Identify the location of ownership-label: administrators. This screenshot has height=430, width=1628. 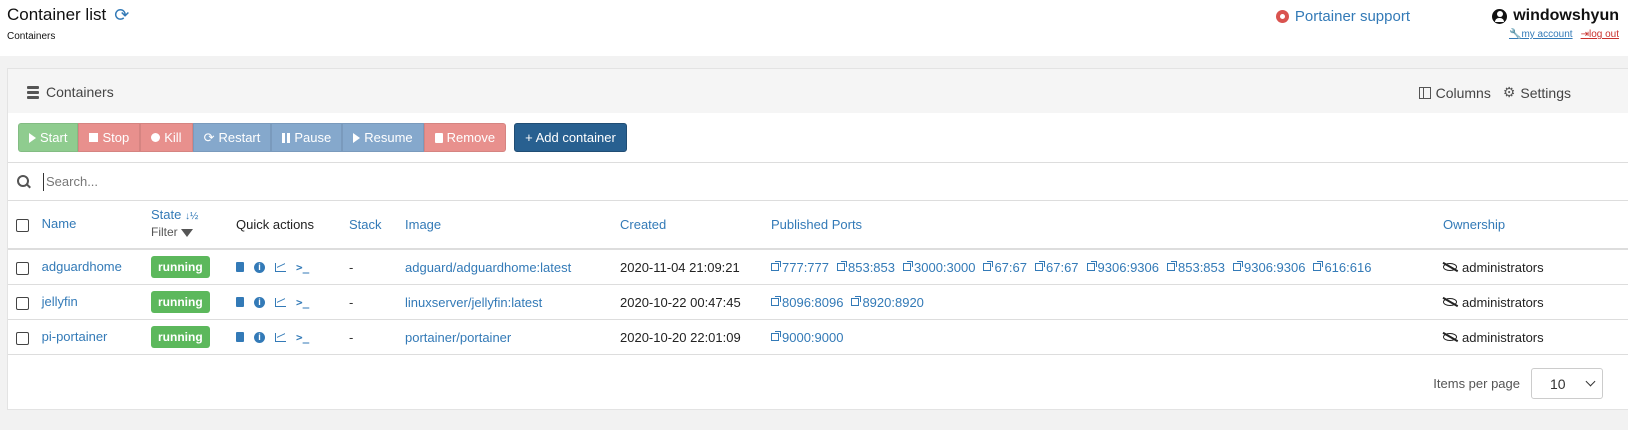
(1503, 302).